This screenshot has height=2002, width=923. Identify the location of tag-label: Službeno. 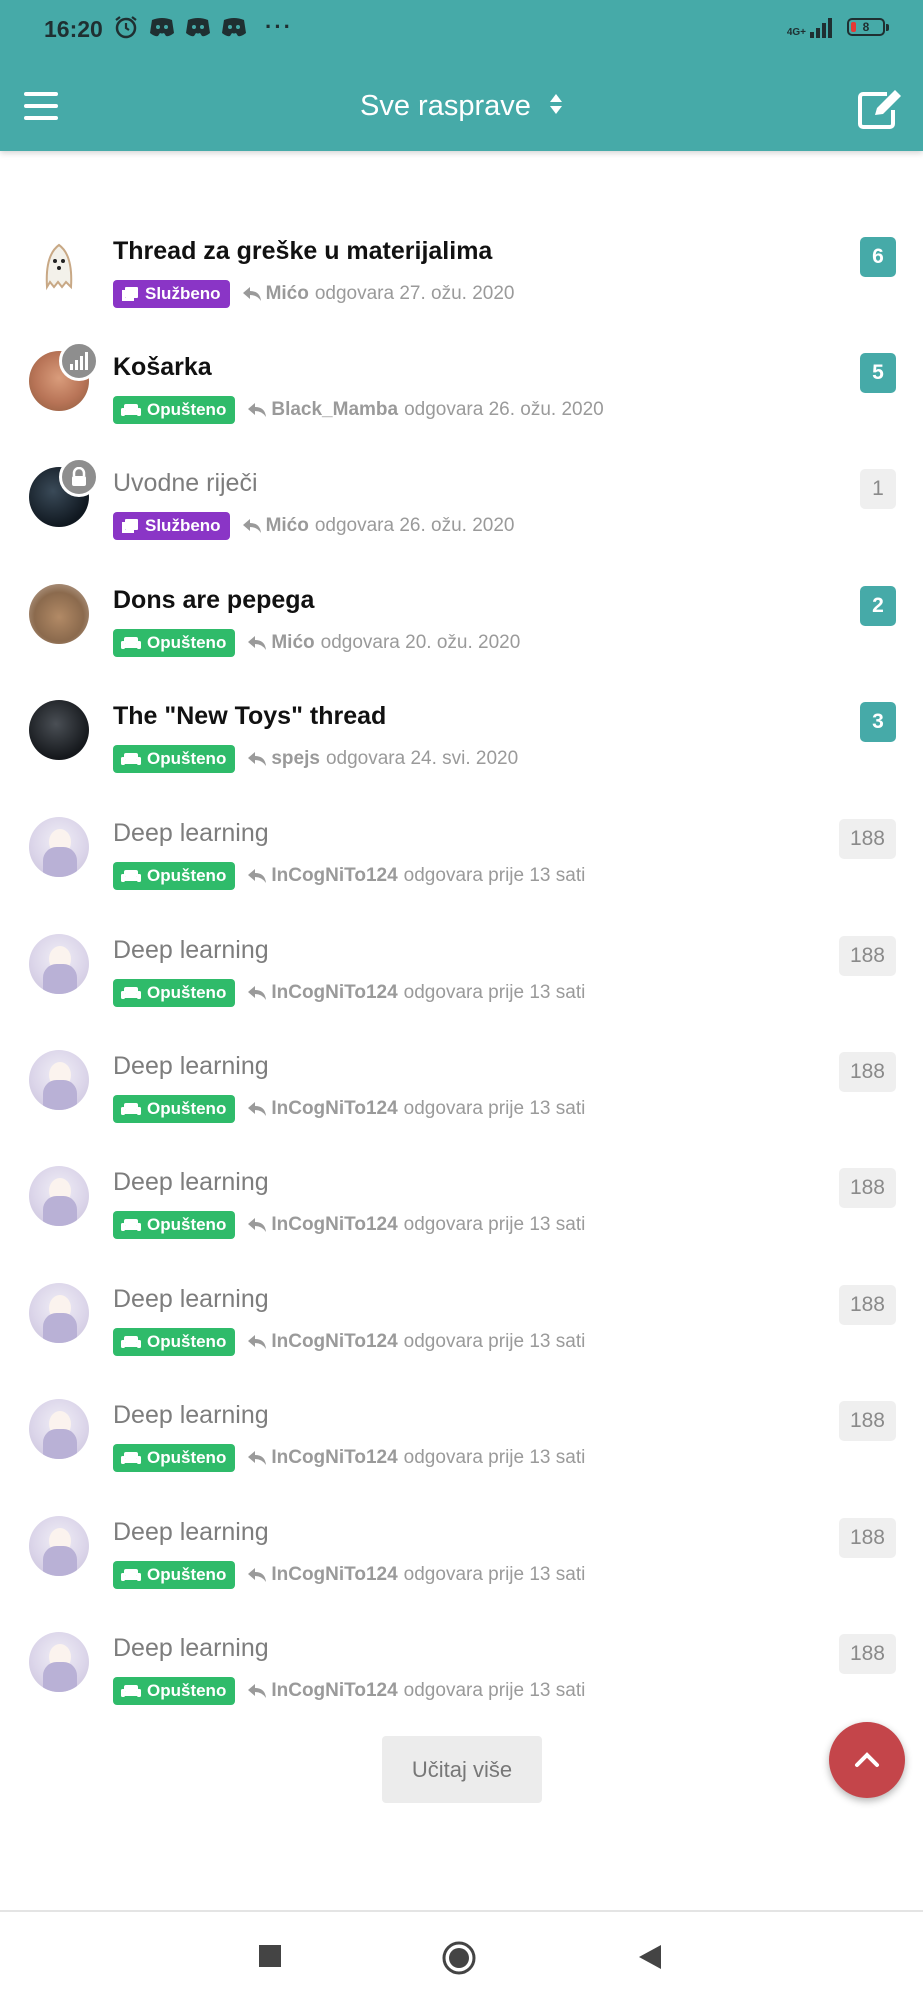
(183, 293).